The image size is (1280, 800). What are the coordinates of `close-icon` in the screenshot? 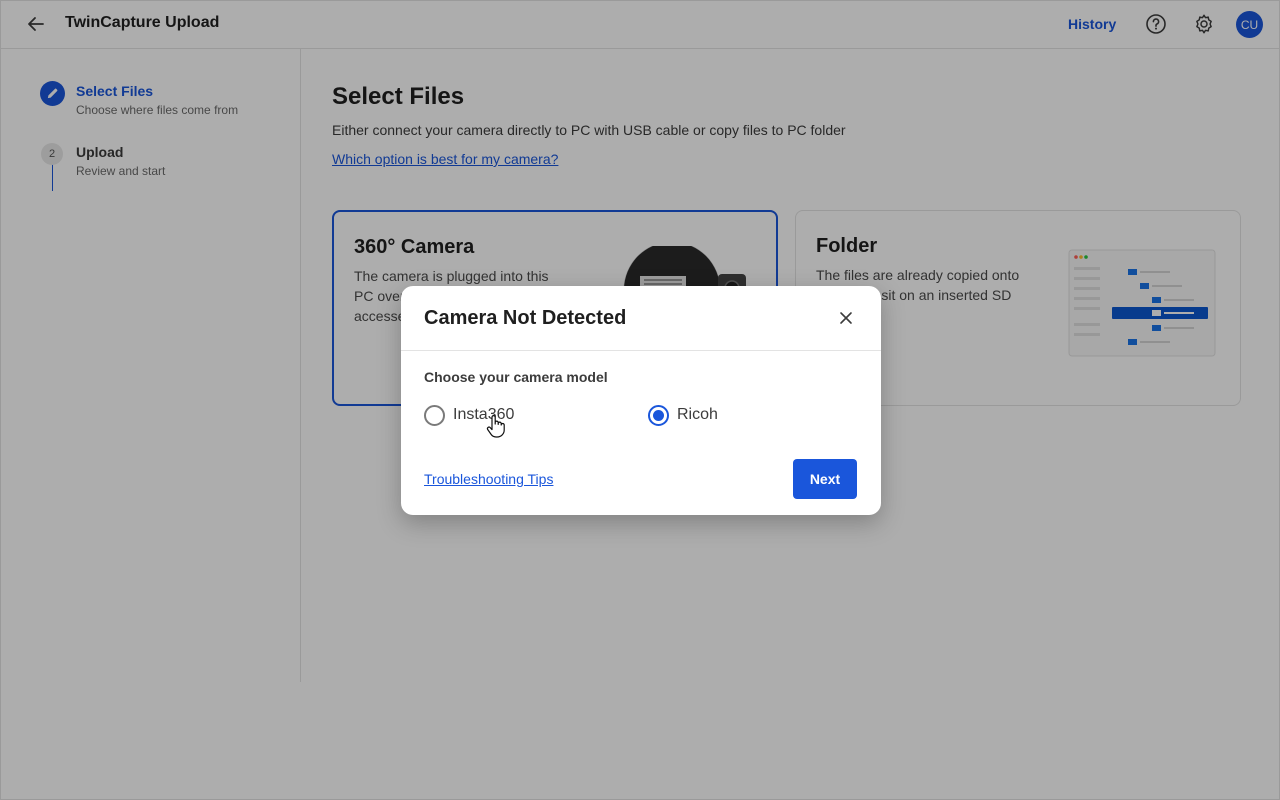 It's located at (846, 318).